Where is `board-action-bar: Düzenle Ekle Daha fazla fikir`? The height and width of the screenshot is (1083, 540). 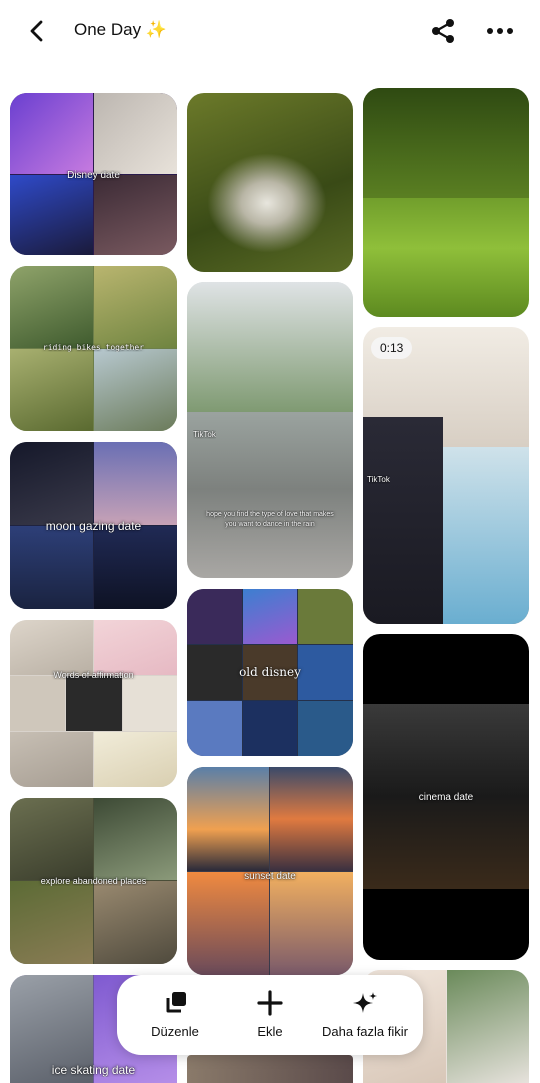 board-action-bar: Düzenle Ekle Daha fazla fikir is located at coordinates (270, 1015).